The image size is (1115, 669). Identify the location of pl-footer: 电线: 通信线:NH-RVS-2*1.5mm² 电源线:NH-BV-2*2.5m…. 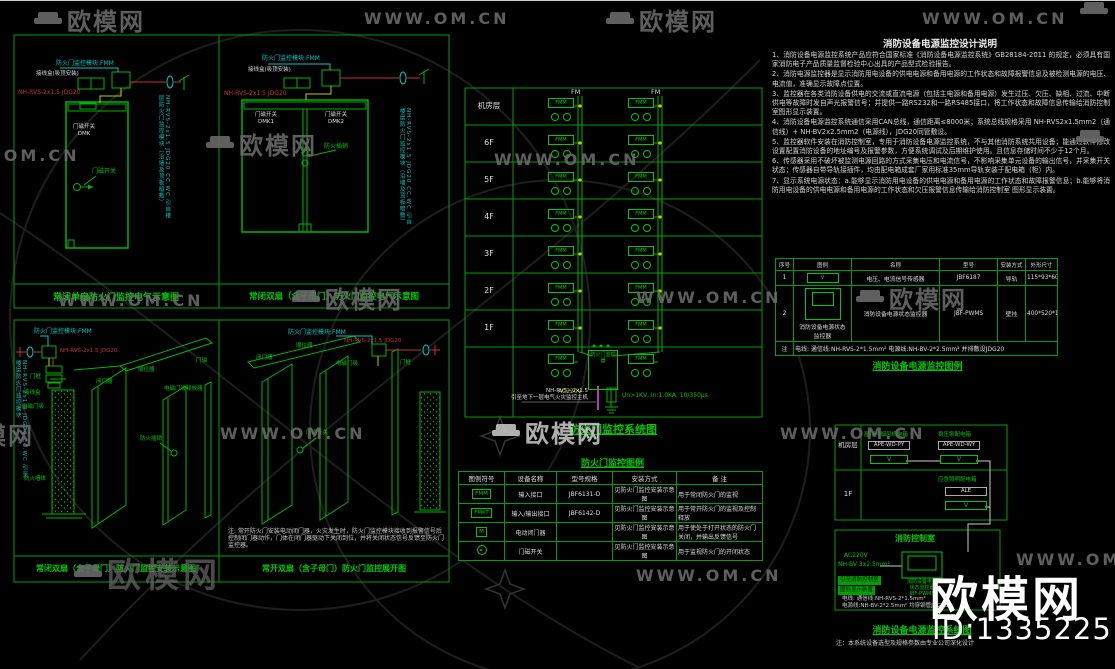
(925, 348).